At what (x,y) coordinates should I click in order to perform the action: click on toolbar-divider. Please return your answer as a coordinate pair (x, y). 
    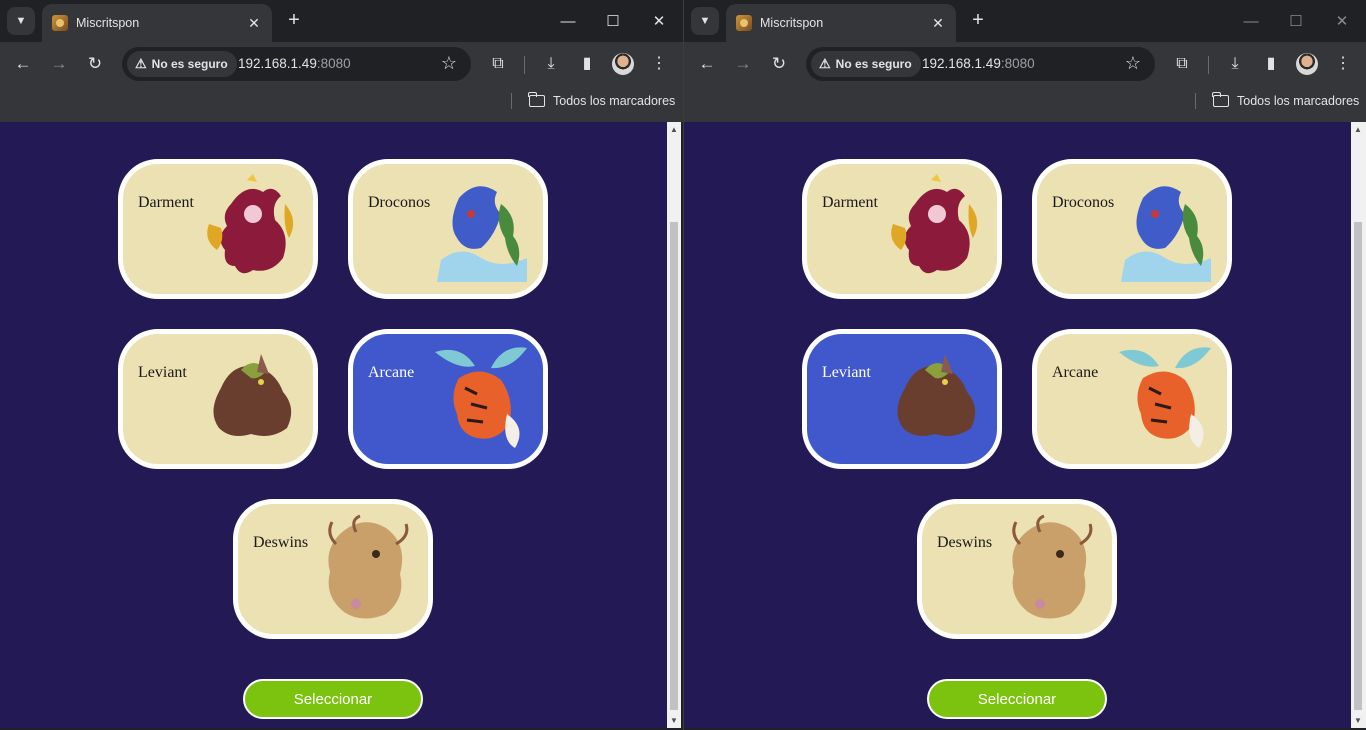
    Looking at the image, I should click on (524, 65).